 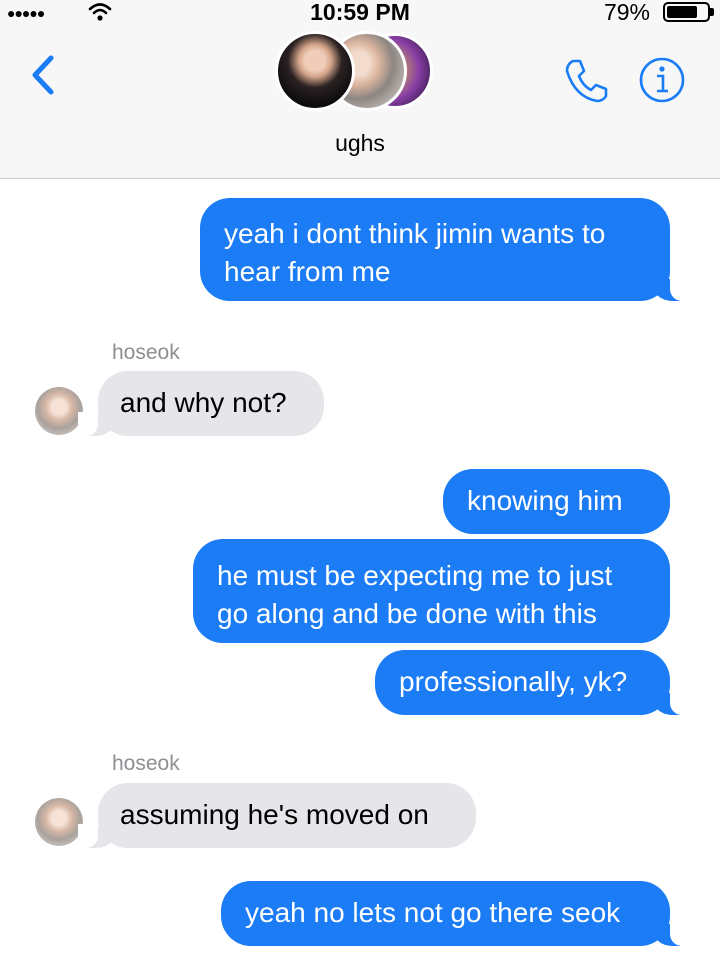 I want to click on sent-message-bubble: yeah no lets not go there seok, so click(x=455, y=913).